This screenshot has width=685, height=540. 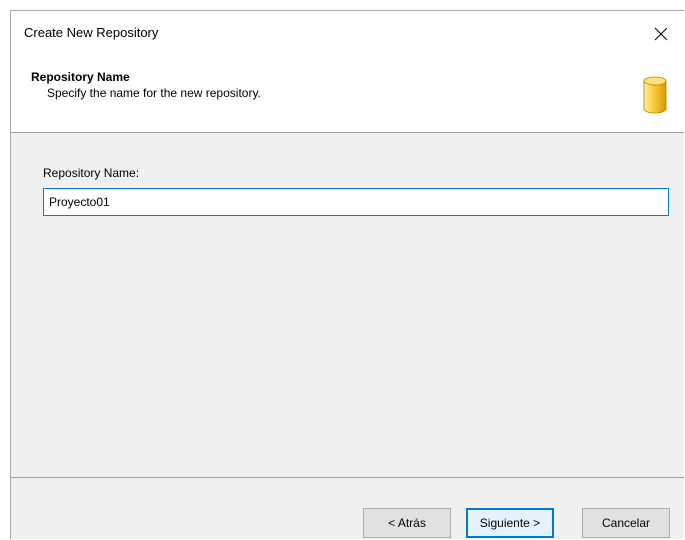 What do you see at coordinates (356, 202) in the screenshot?
I see `repository-name-input` at bounding box center [356, 202].